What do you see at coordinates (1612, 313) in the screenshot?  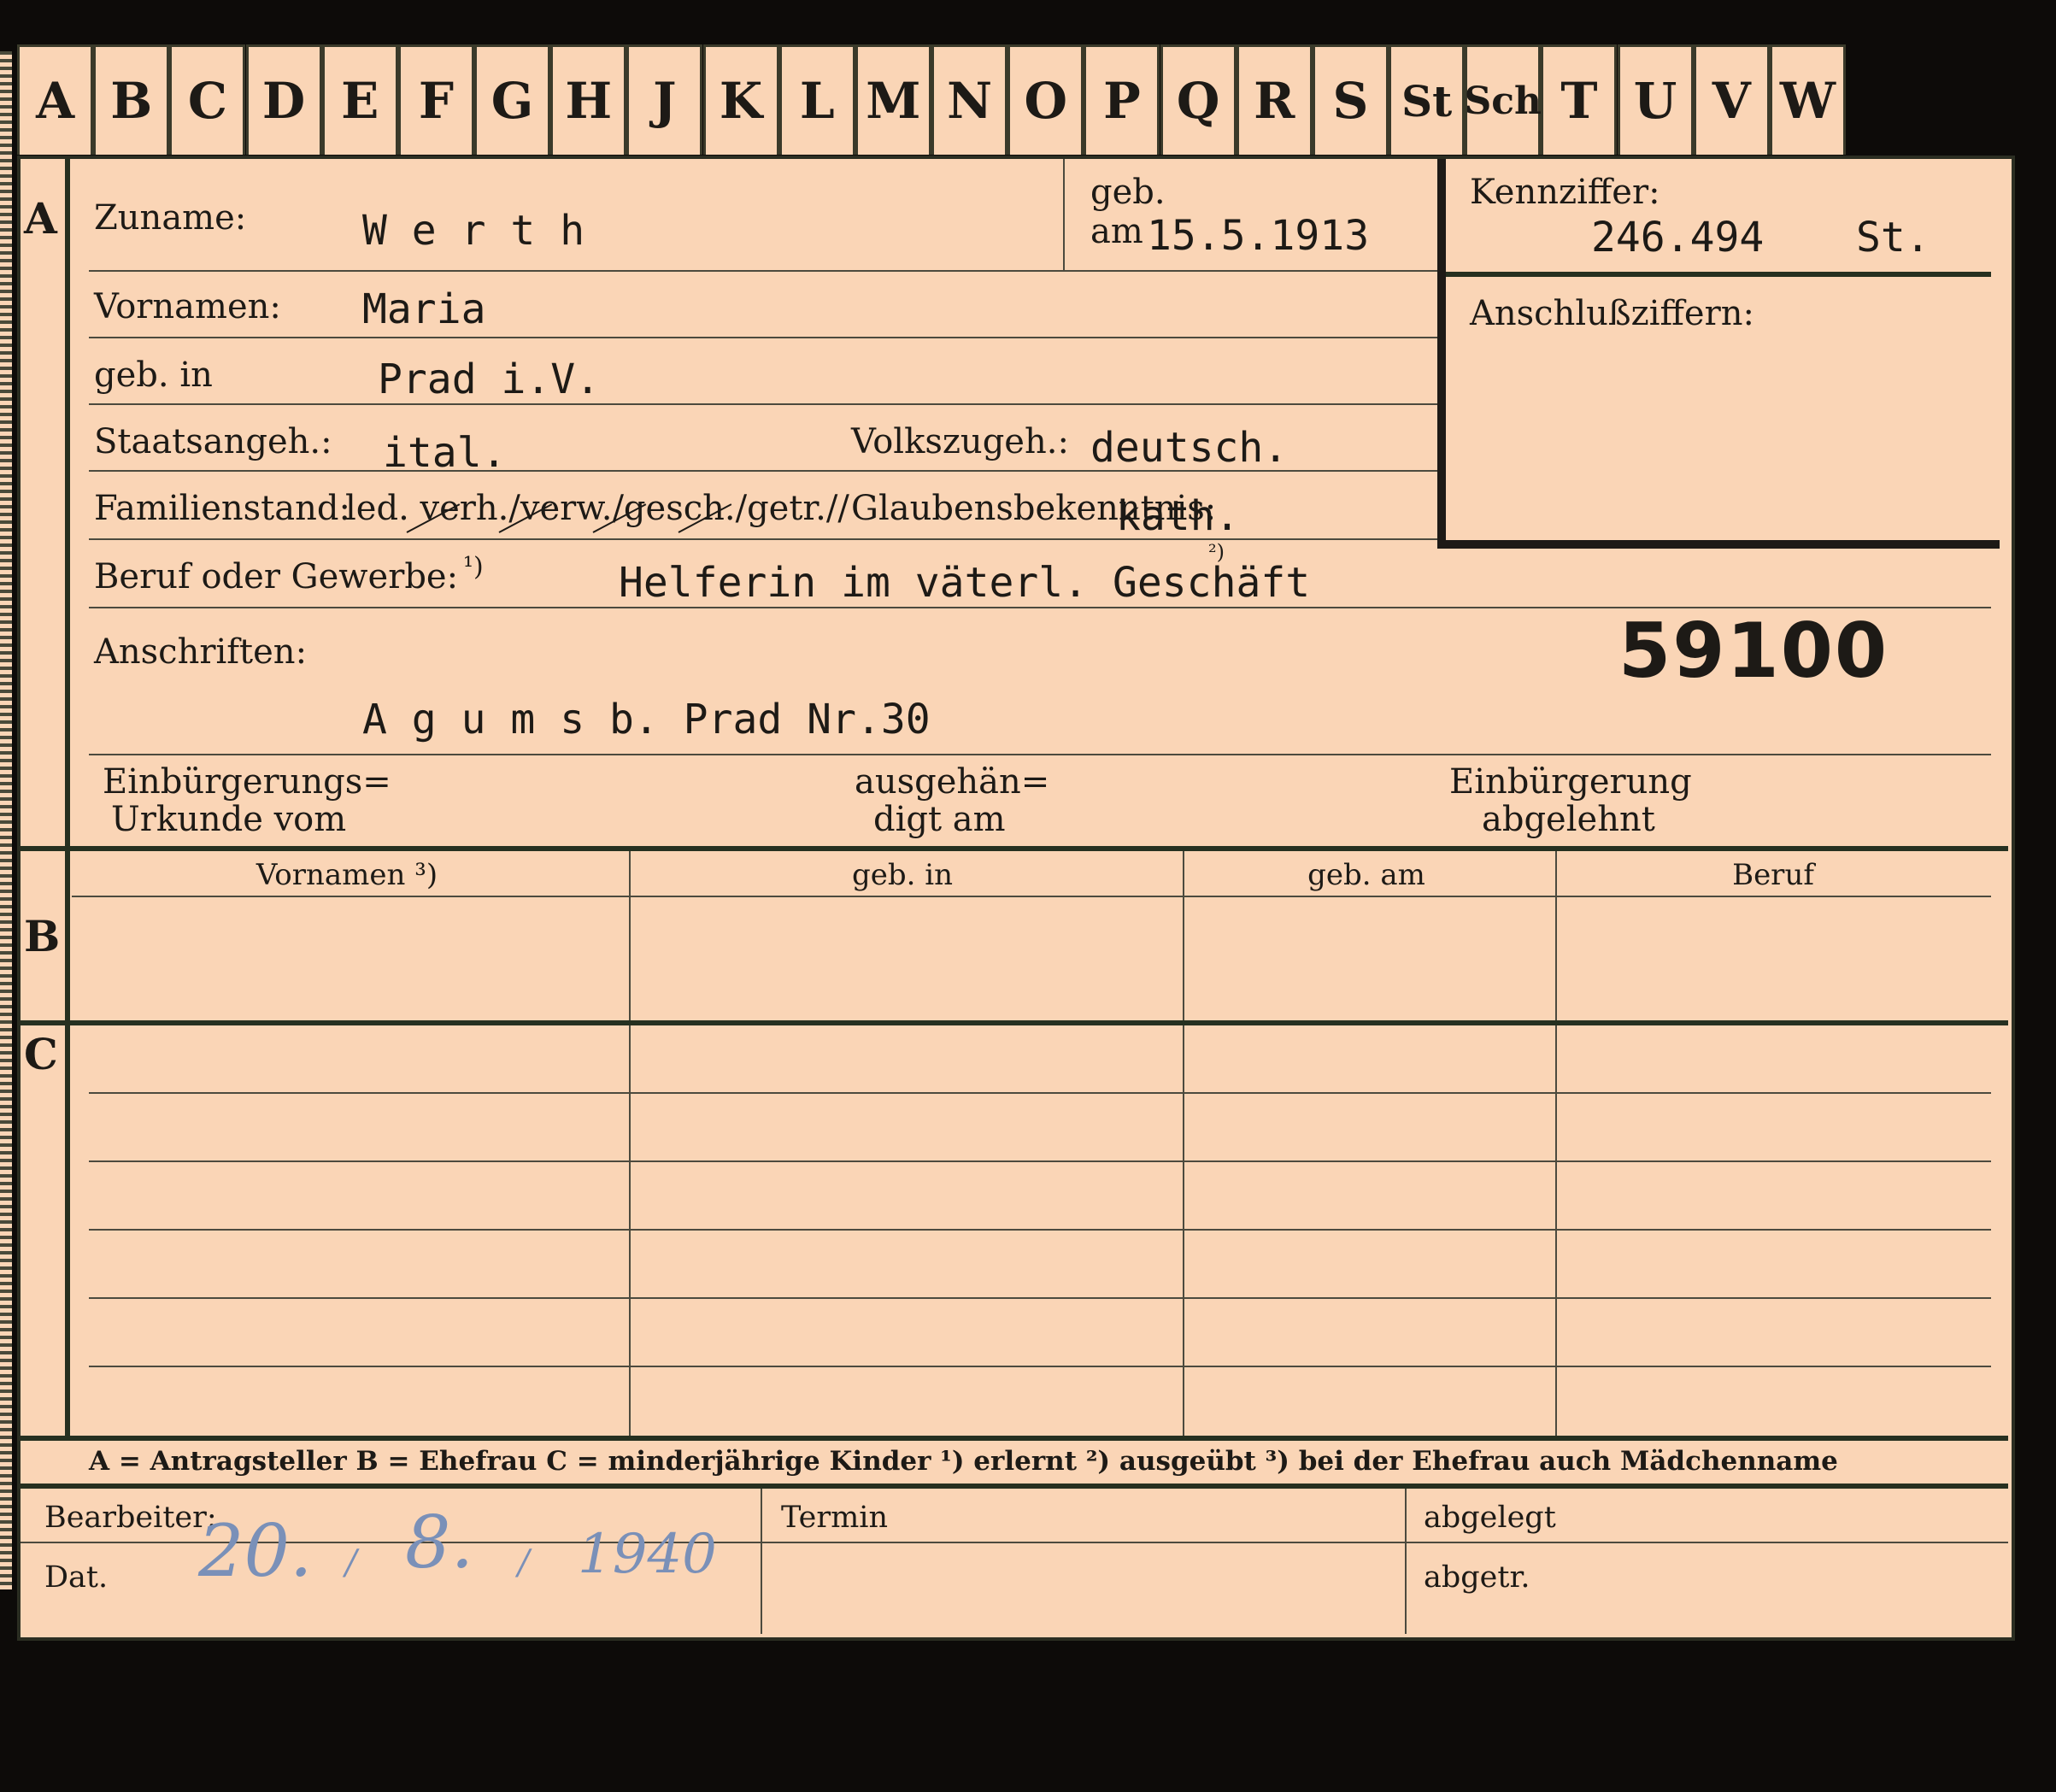 I see `anschlussziffern-label: Anschlußziffern:` at bounding box center [1612, 313].